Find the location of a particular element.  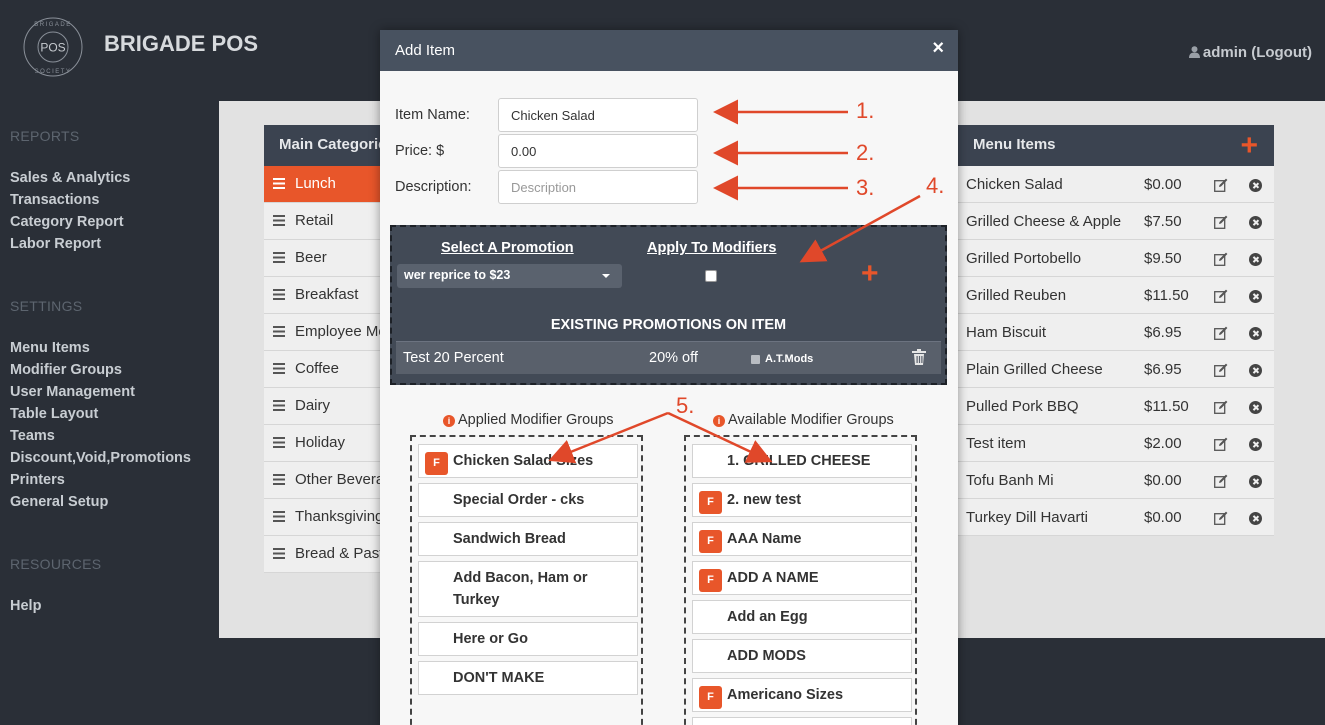

modifier-group-item: F ADD A NAME is located at coordinates (802, 578).